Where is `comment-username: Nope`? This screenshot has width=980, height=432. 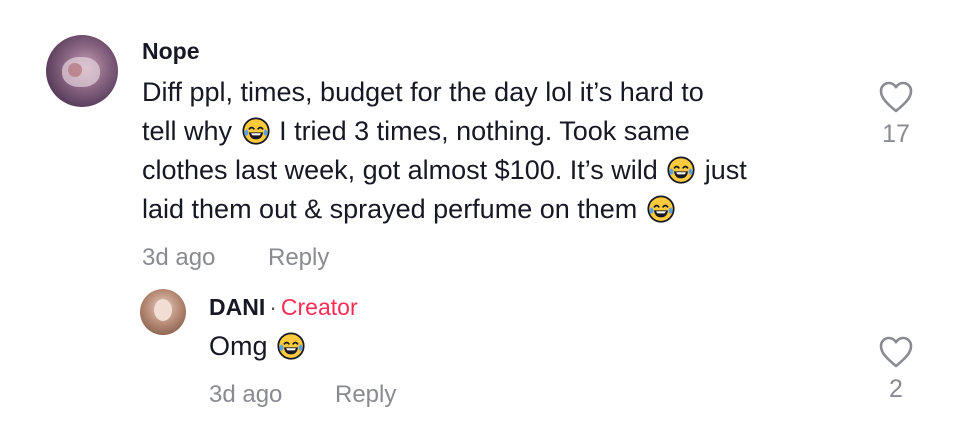 comment-username: Nope is located at coordinates (171, 51).